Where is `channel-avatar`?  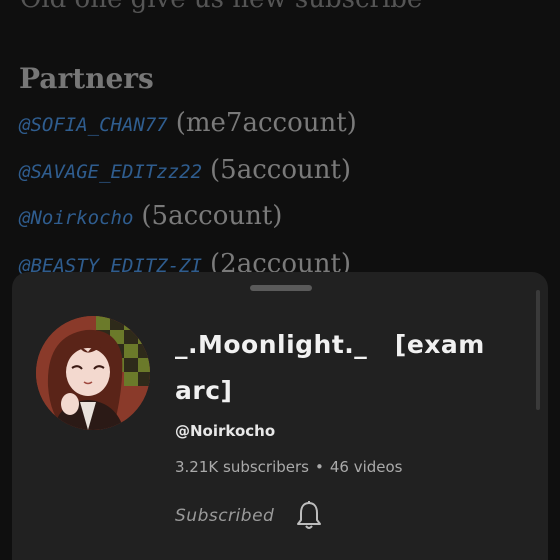
channel-avatar is located at coordinates (93, 373).